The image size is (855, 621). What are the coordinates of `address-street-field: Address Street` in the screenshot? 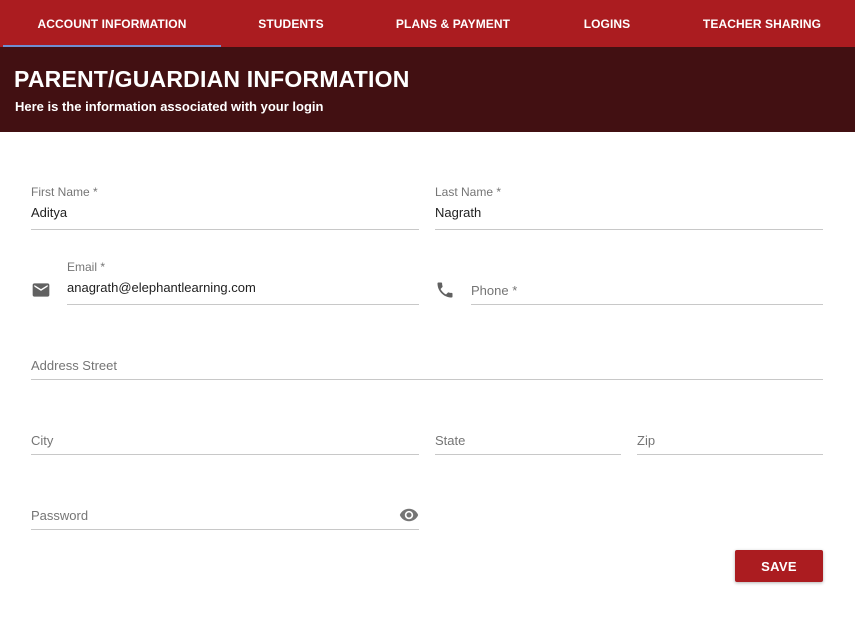 It's located at (427, 360).